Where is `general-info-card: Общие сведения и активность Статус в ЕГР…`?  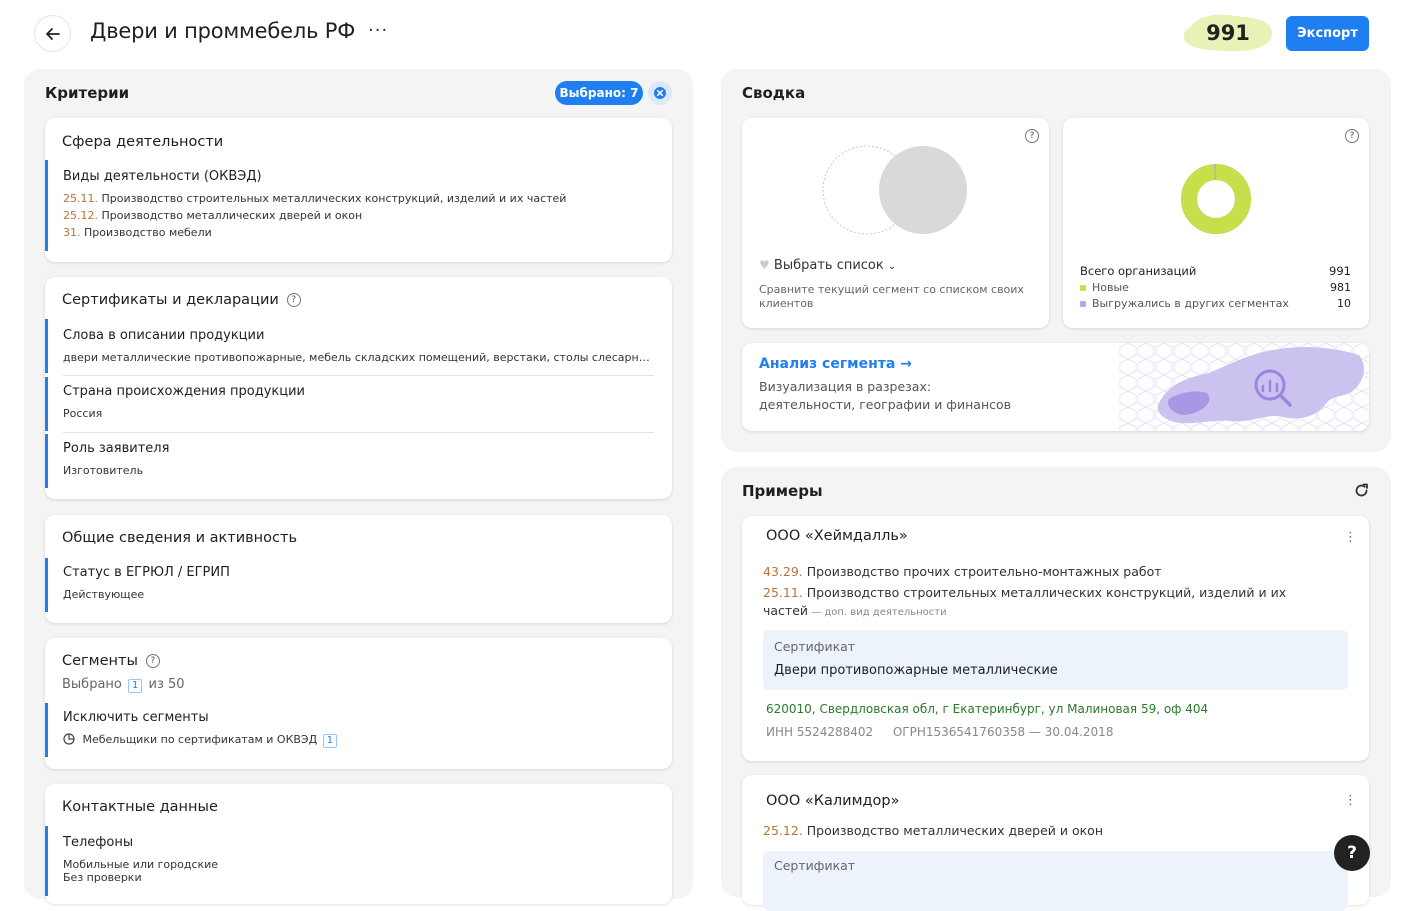
general-info-card: Общие сведения и активность Статус в ЕГР… is located at coordinates (358, 569).